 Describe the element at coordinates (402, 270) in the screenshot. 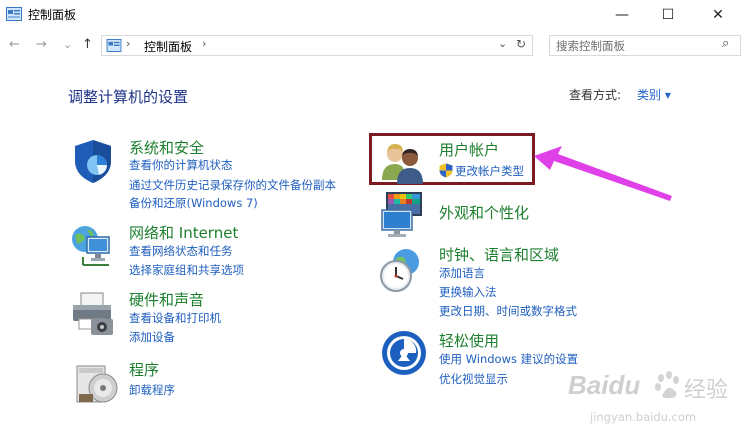

I see `clock-globe-icon` at that location.